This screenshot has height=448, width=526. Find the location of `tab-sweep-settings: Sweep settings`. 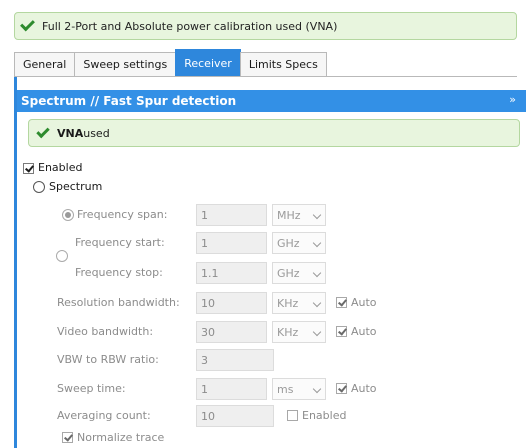

tab-sweep-settings: Sweep settings is located at coordinates (125, 64).